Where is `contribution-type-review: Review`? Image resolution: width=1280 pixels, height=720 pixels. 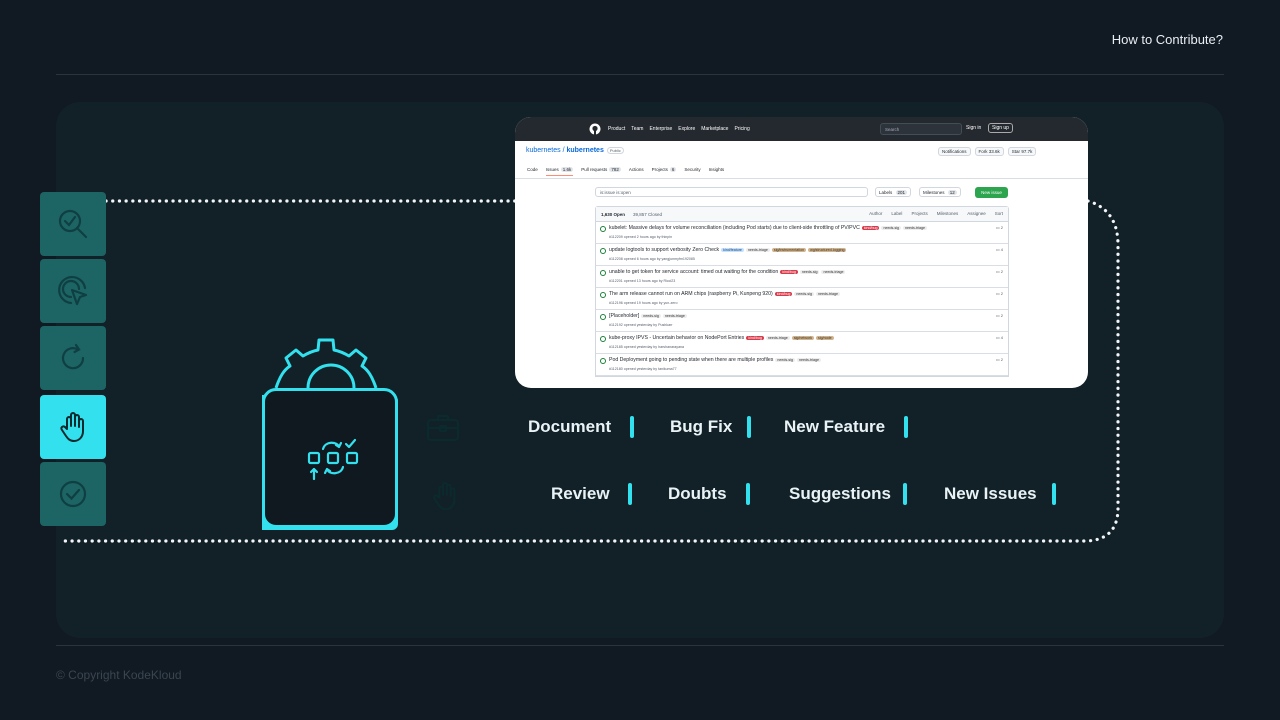
contribution-type-review: Review is located at coordinates (580, 493).